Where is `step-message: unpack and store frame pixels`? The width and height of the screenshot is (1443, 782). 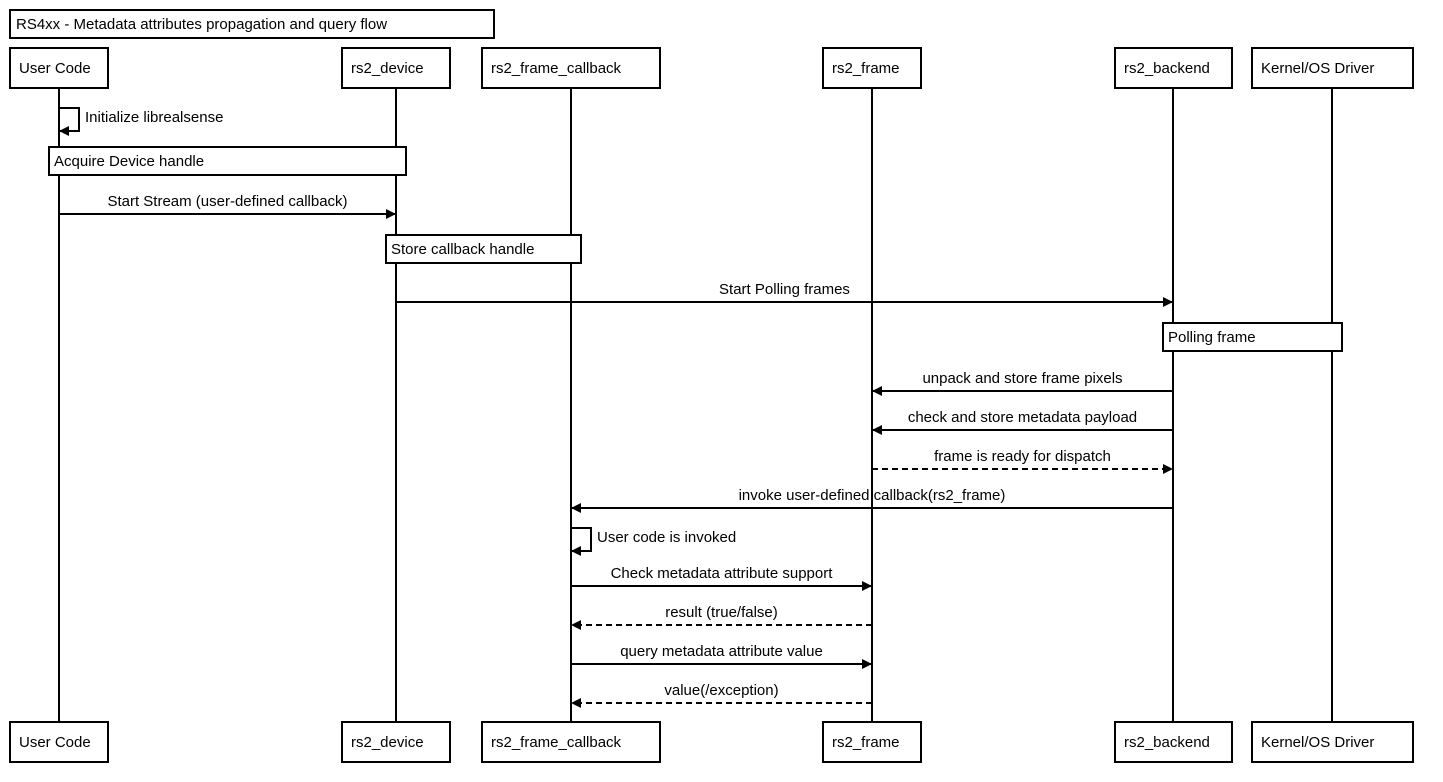
step-message: unpack and store frame pixels is located at coordinates (1022, 383).